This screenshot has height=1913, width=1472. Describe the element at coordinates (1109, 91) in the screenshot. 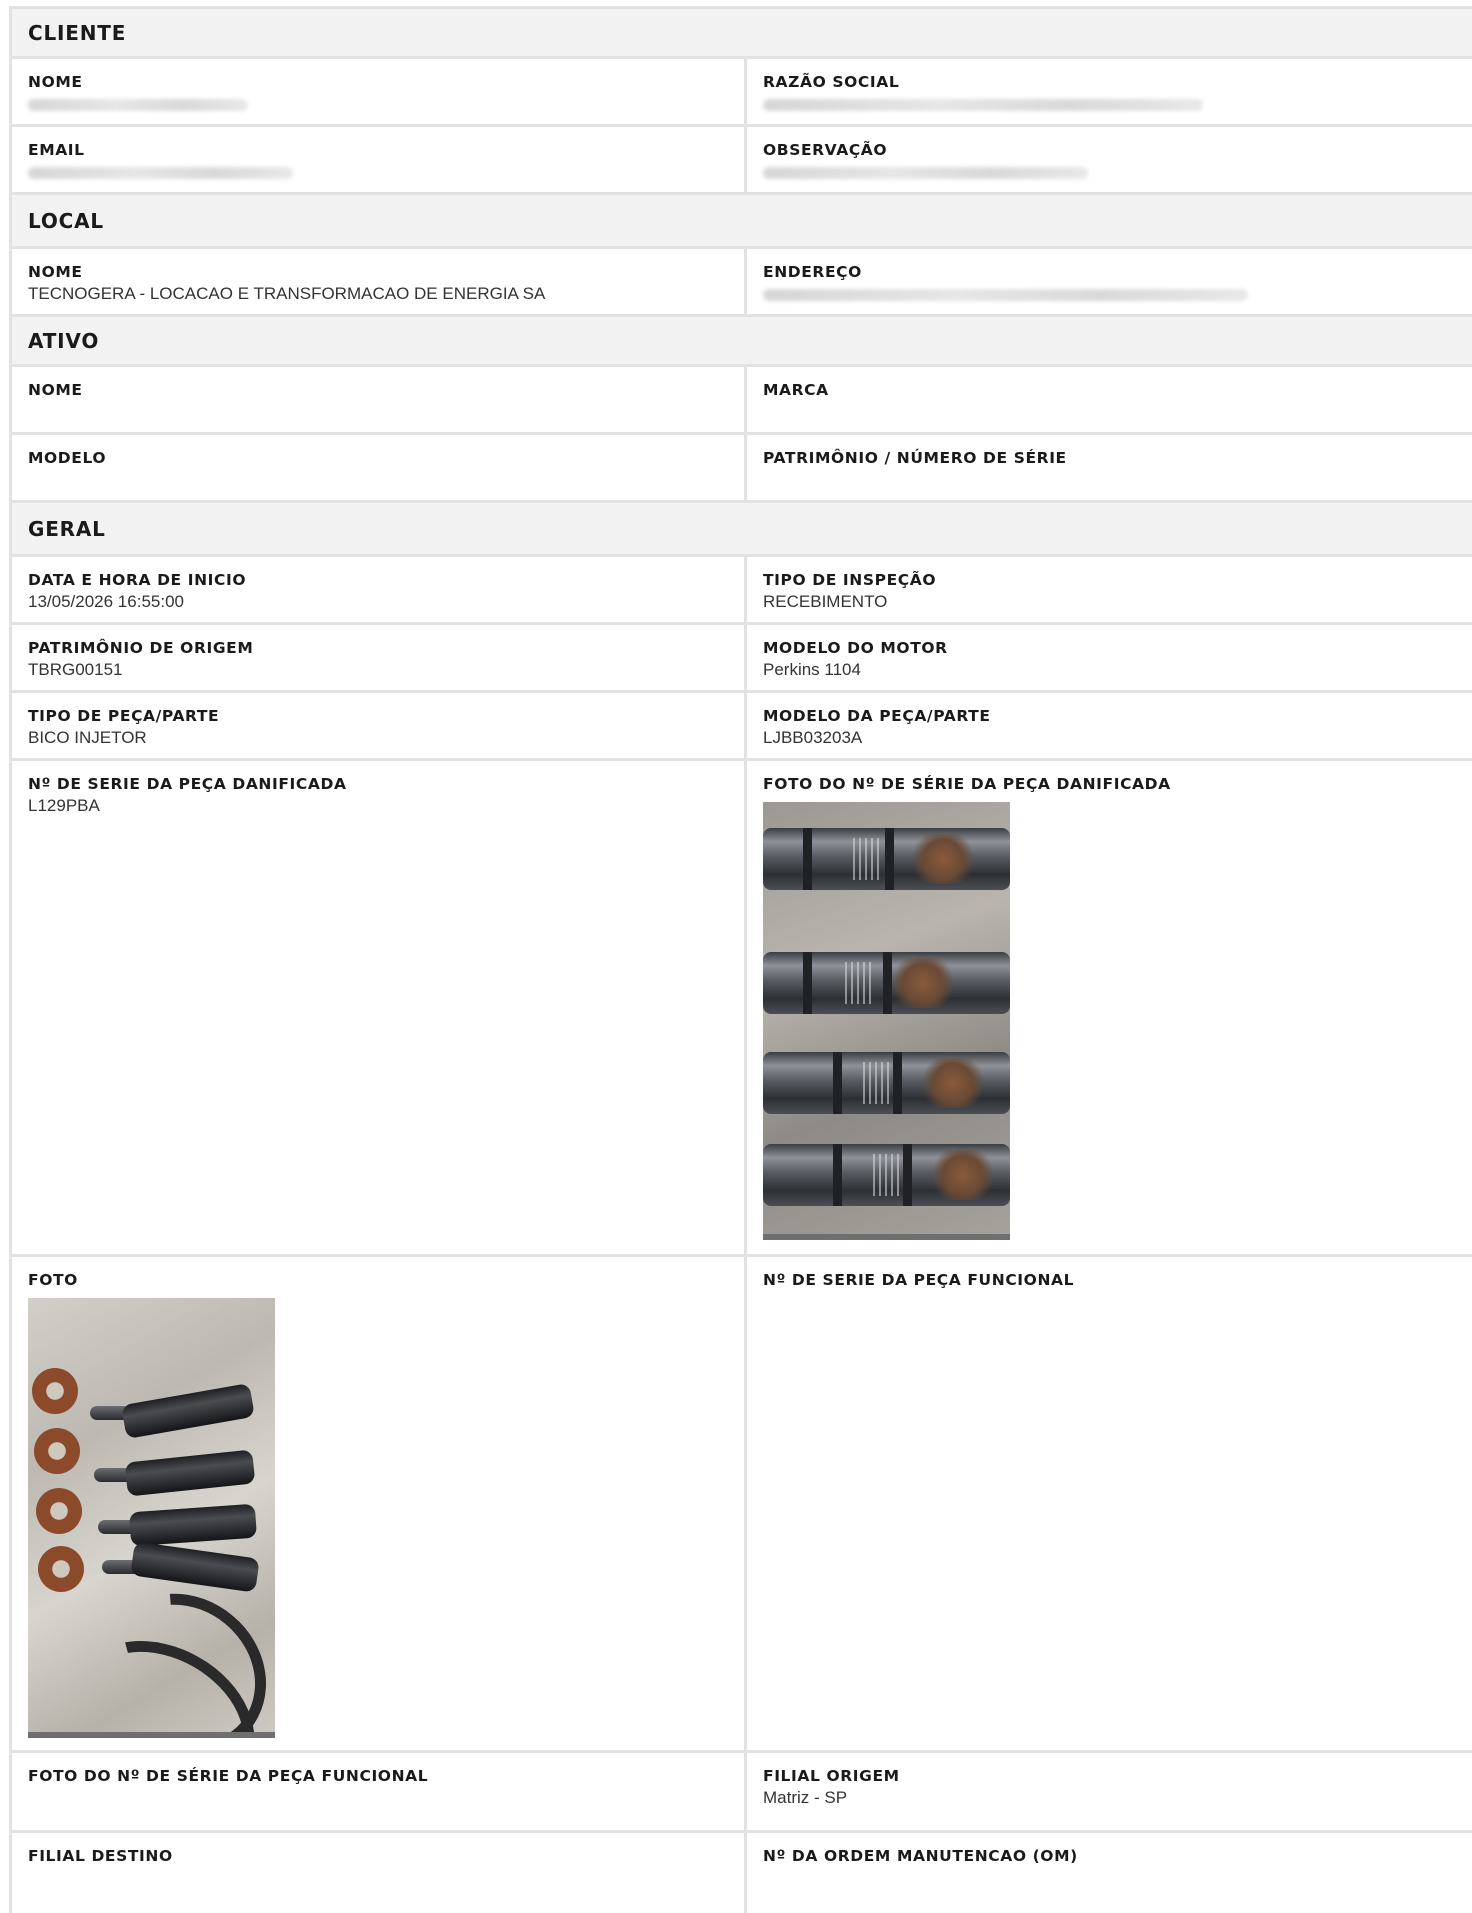

I see `cliente-razao-social-cell: RAZÃO SOCIAL` at that location.